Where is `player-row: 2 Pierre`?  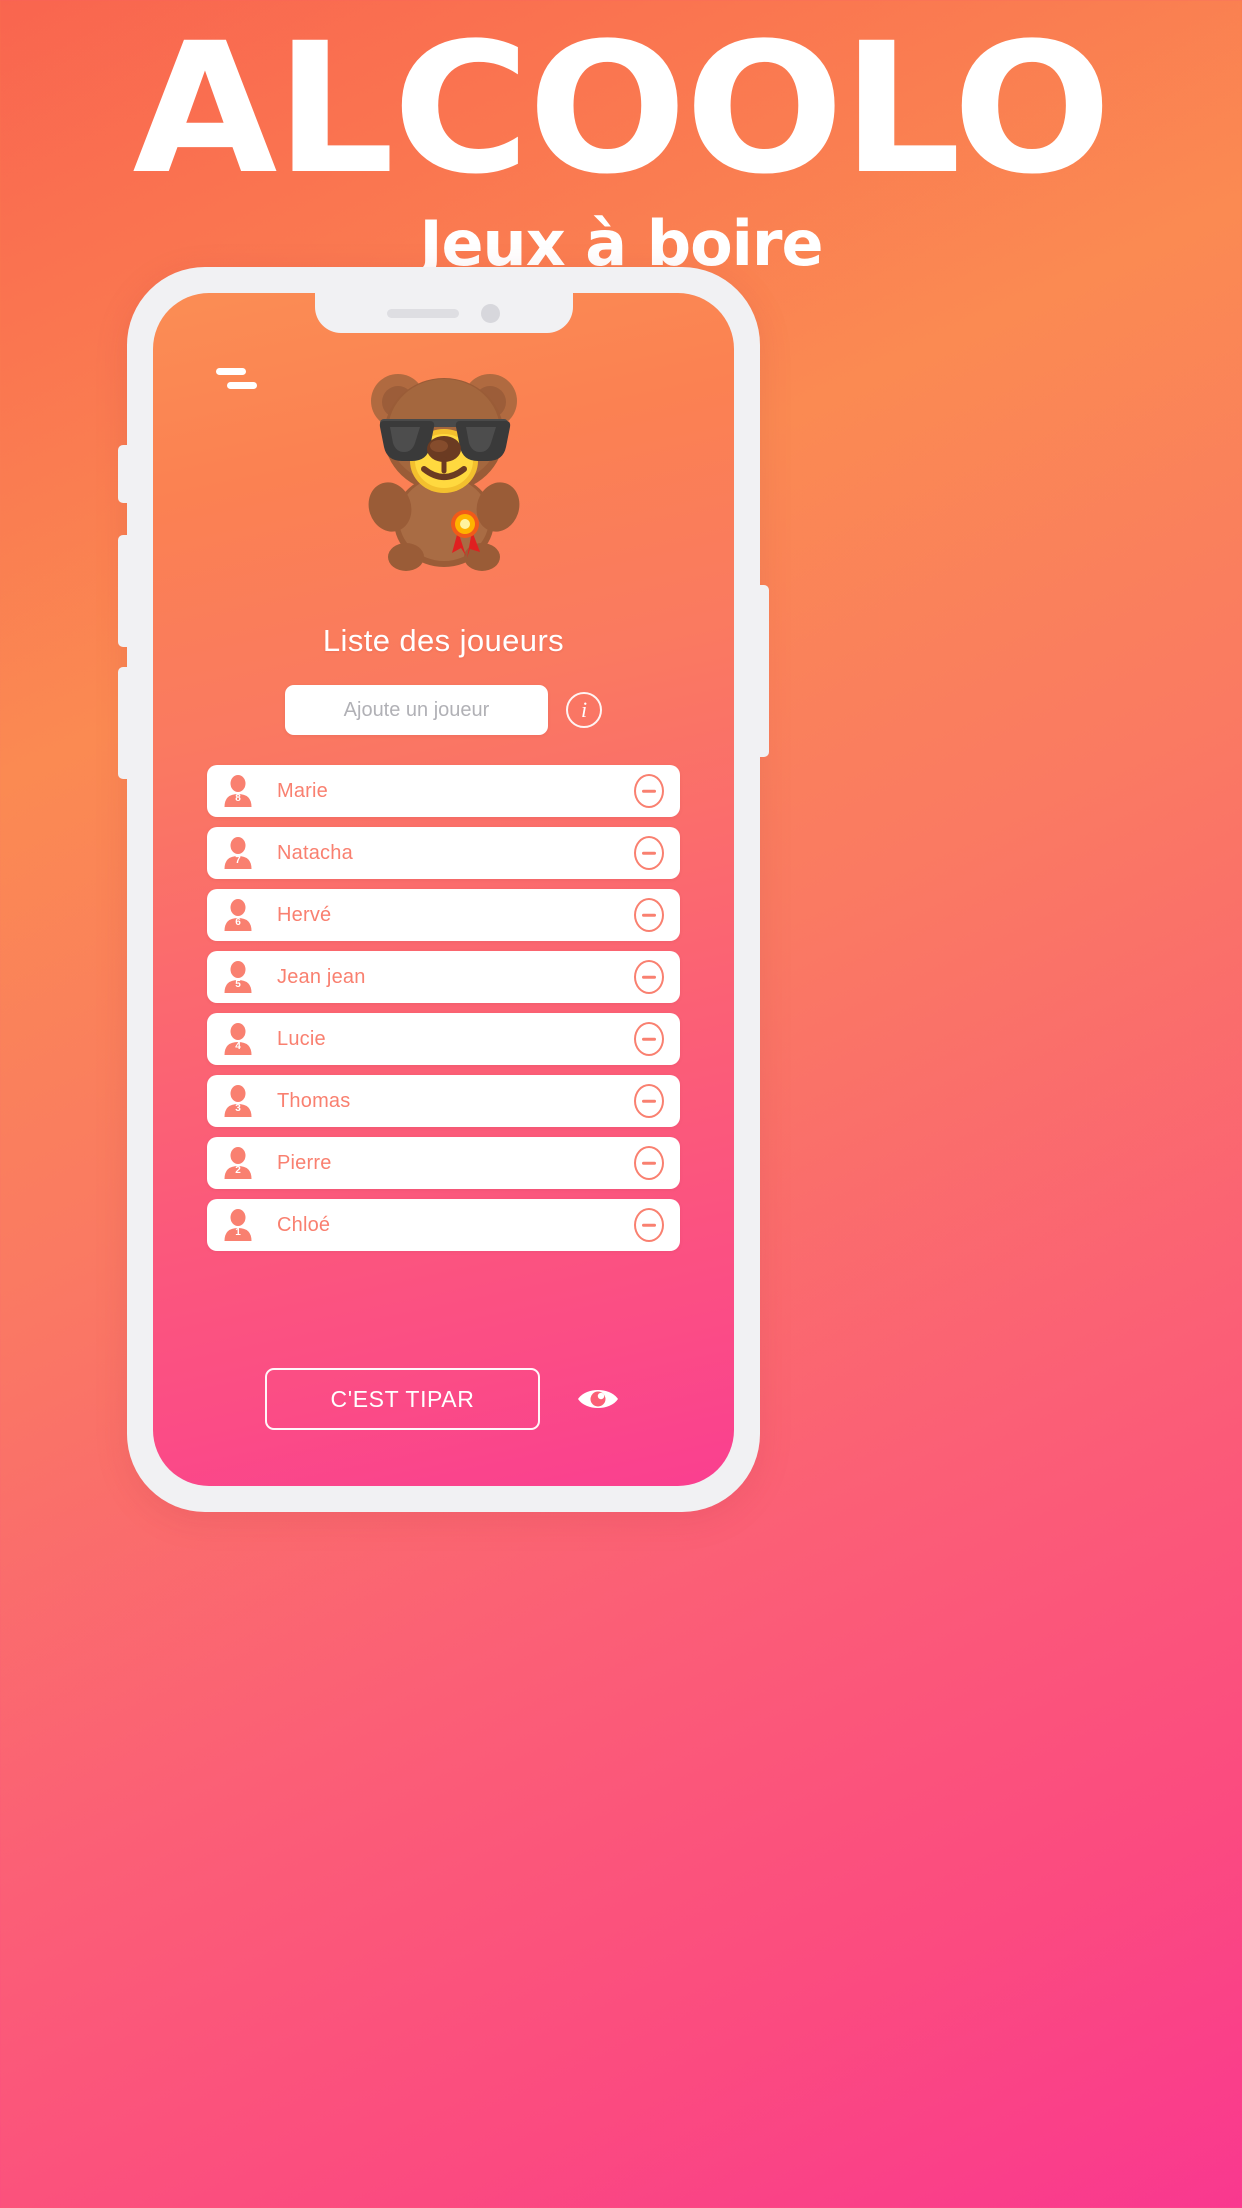 player-row: 2 Pierre is located at coordinates (443, 1163).